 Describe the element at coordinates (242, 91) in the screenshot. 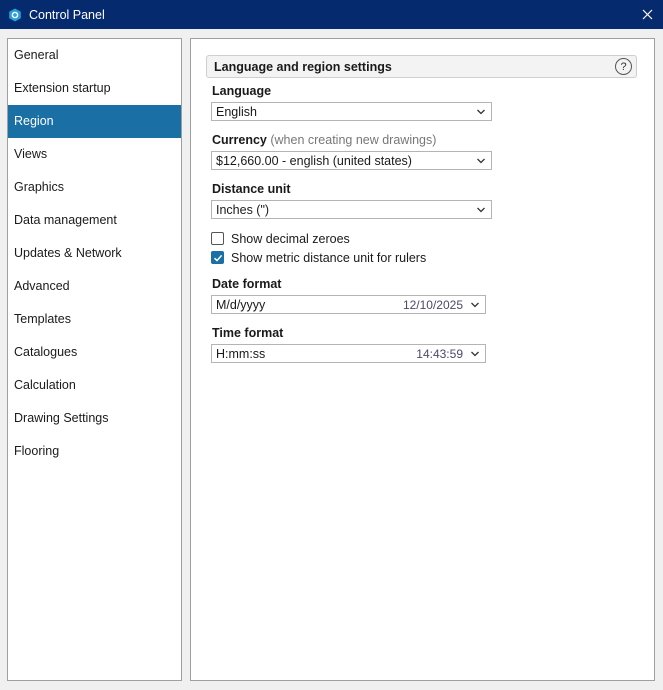

I see `language-label: Language` at that location.